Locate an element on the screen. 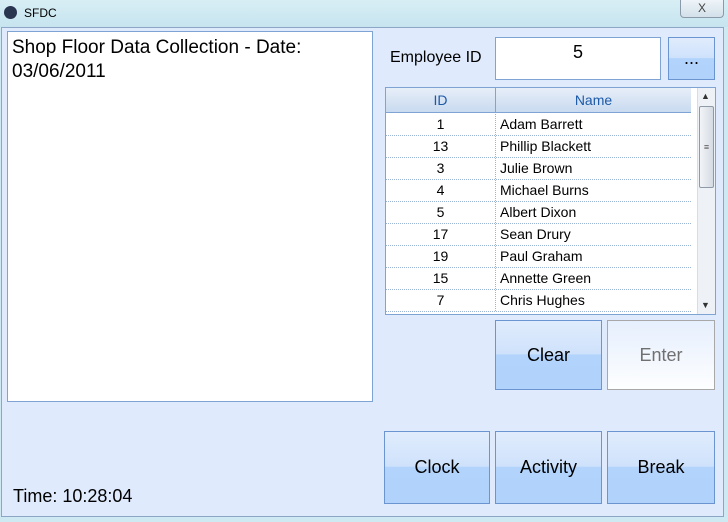 This screenshot has width=728, height=522. table-row: 5 Albert Dixon is located at coordinates (538, 213).